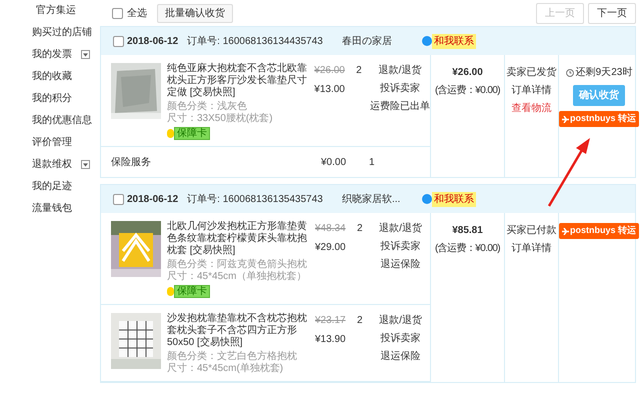 This screenshot has height=400, width=640. Describe the element at coordinates (52, 186) in the screenshot. I see `sidebar-item: 我的足迹` at that location.